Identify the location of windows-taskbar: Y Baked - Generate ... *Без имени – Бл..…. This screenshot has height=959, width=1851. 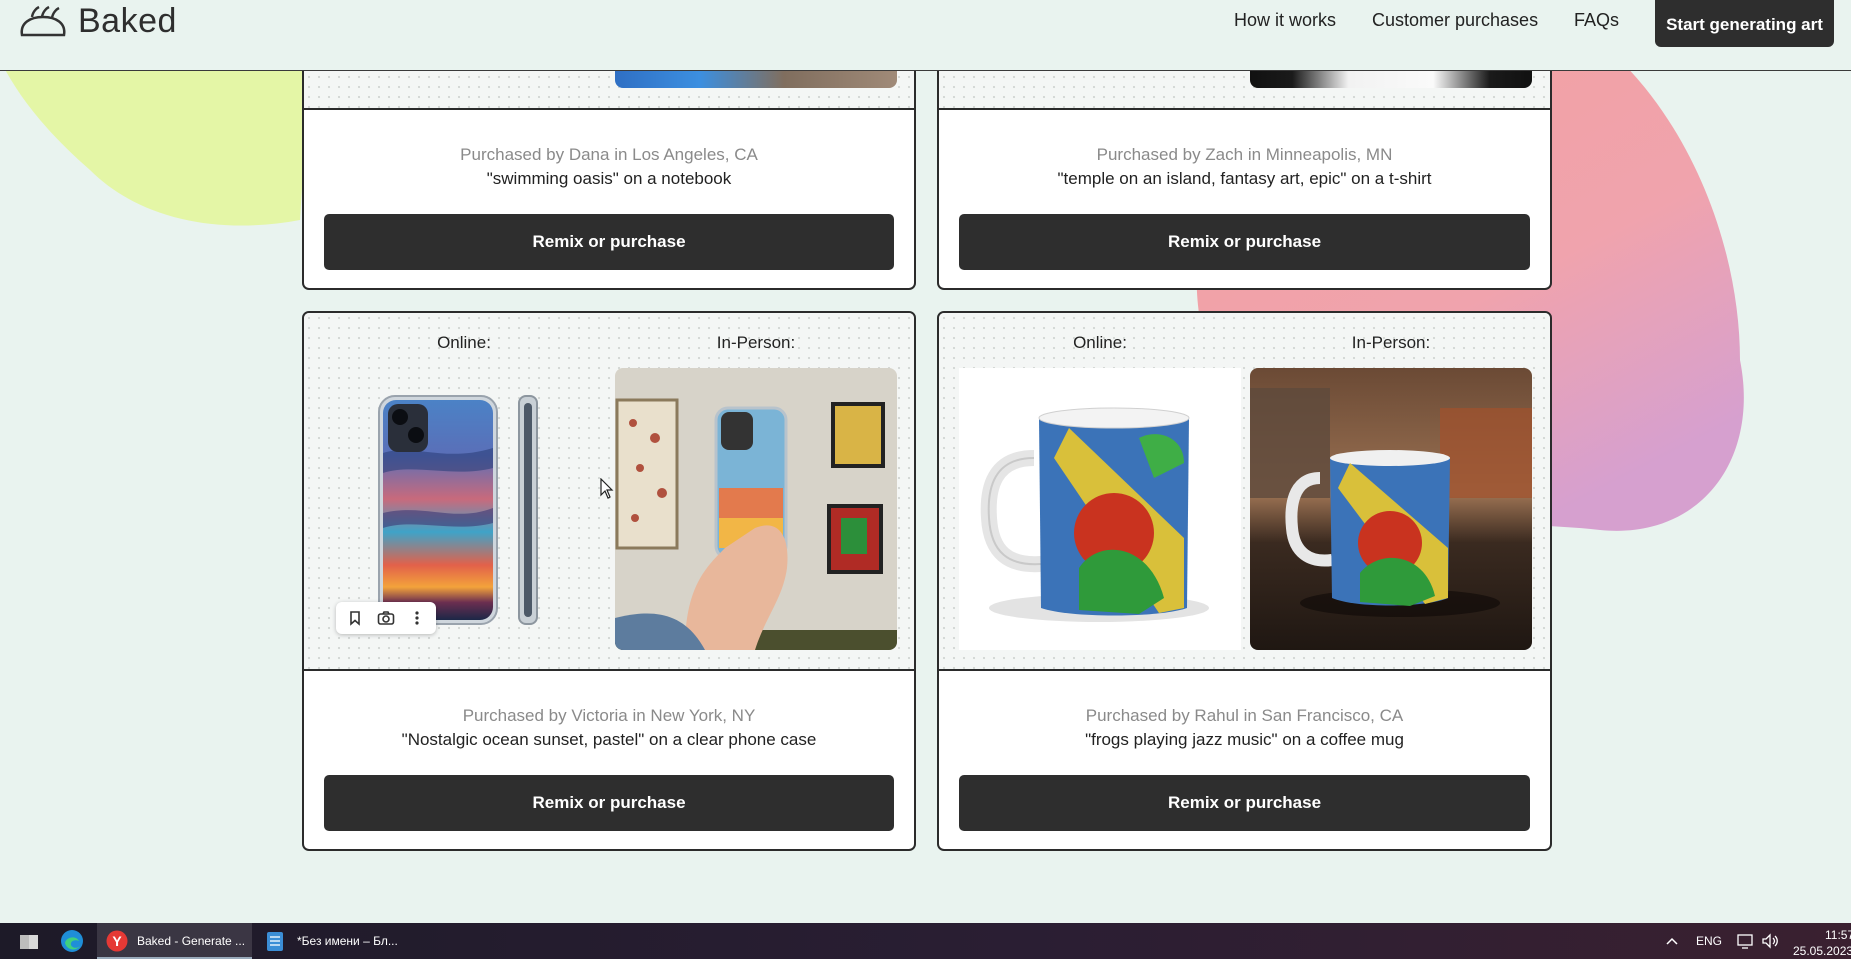
(925, 941).